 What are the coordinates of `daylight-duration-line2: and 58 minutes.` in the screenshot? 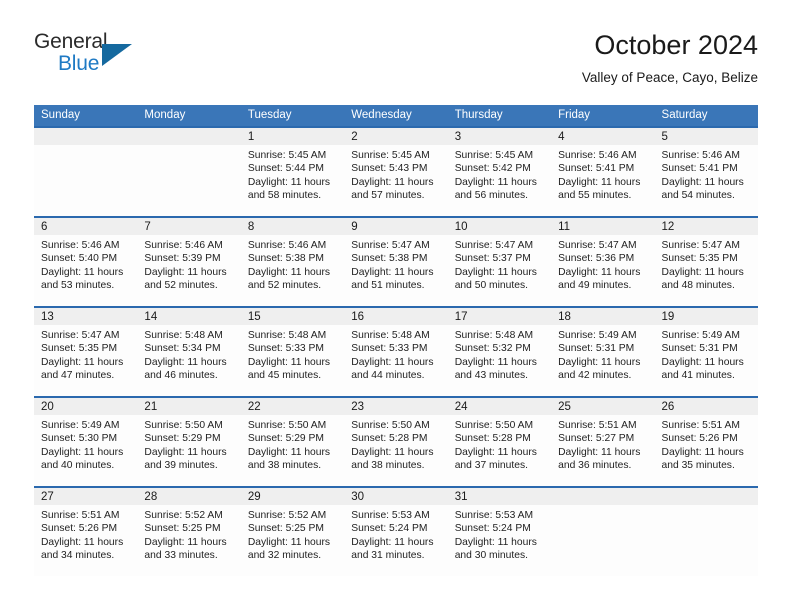 It's located at (284, 195).